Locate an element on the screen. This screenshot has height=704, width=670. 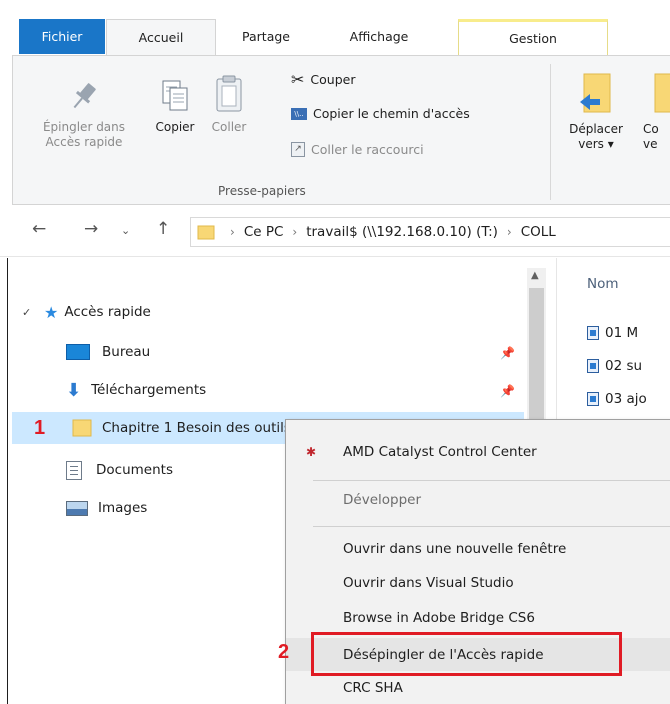
nav-images: Images is located at coordinates (106, 508).